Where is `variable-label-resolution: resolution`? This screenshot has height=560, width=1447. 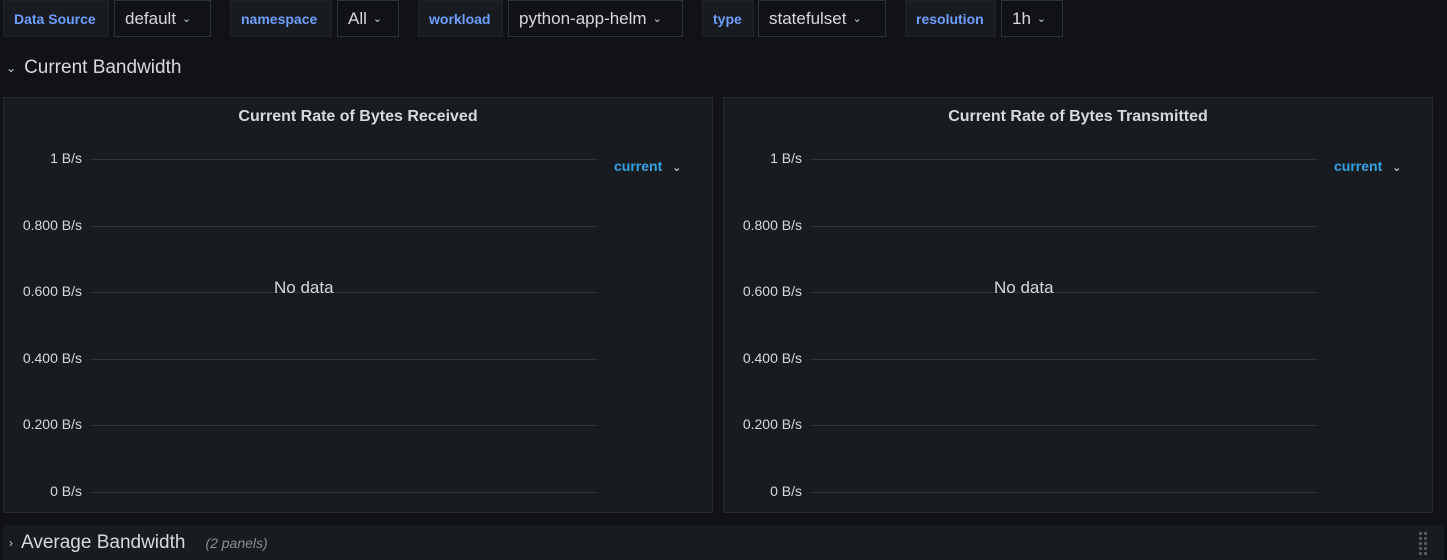 variable-label-resolution: resolution is located at coordinates (950, 18).